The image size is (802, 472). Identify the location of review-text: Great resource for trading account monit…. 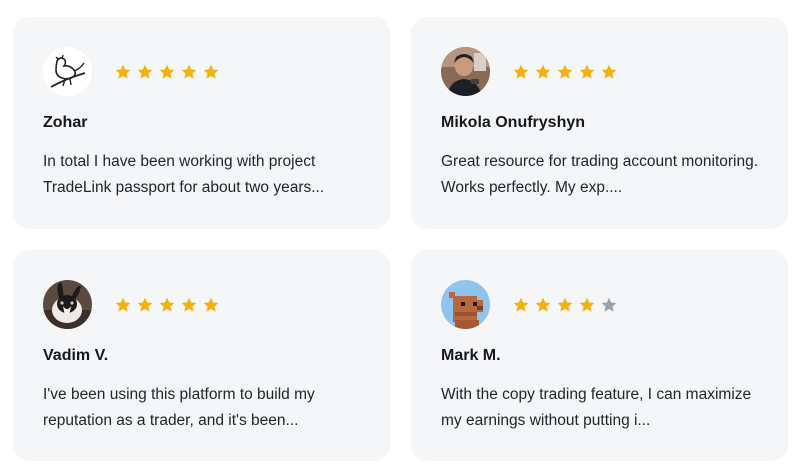
(600, 174).